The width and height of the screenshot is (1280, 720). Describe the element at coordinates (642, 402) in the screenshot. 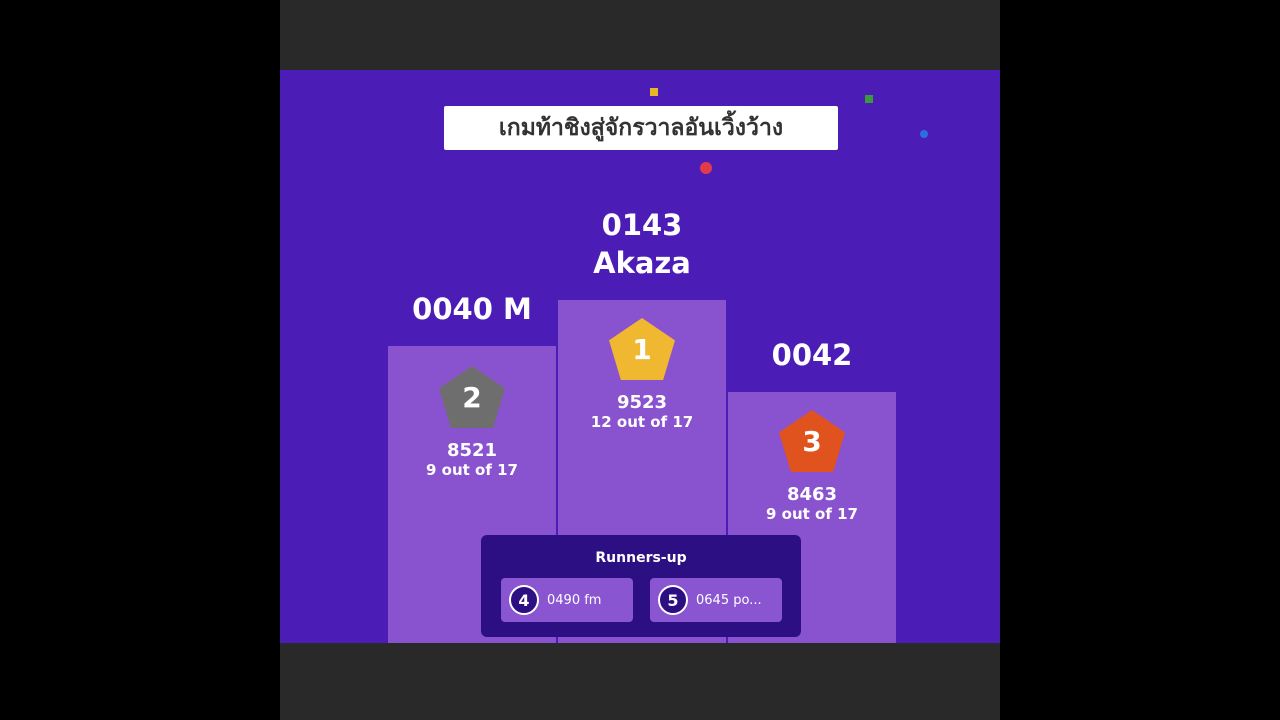

I see `first-score: 9523` at that location.